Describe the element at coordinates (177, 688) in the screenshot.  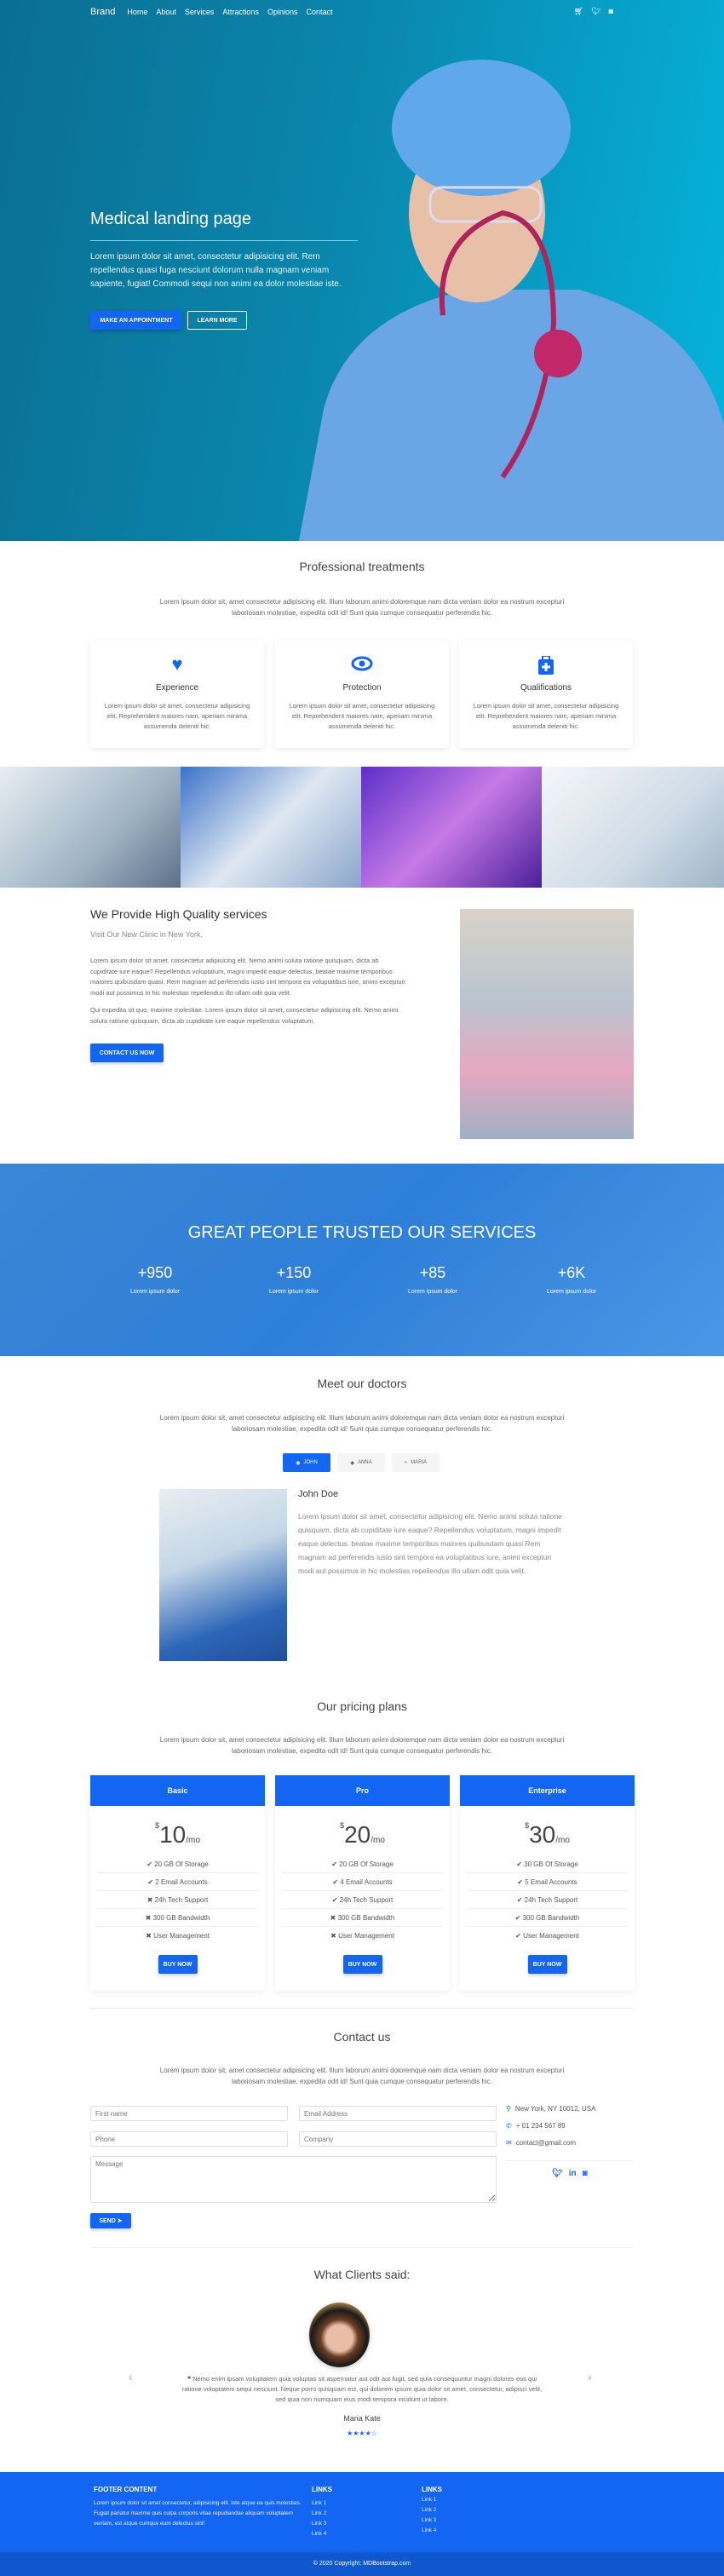
I see `card-title: Experience` at that location.